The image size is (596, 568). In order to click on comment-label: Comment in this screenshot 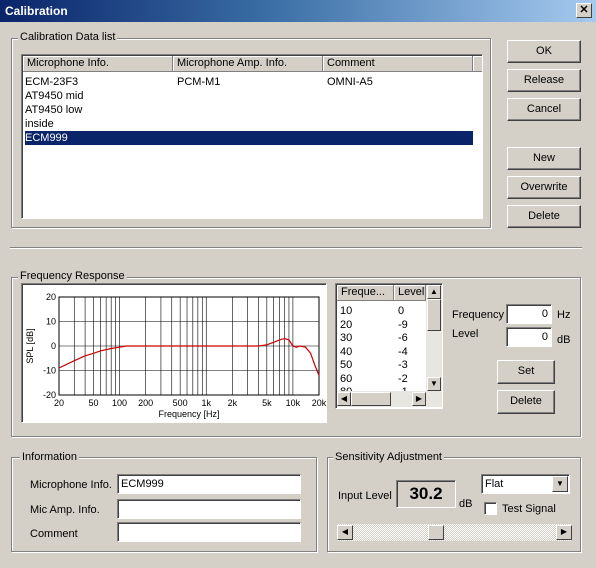, I will do `click(54, 534)`.